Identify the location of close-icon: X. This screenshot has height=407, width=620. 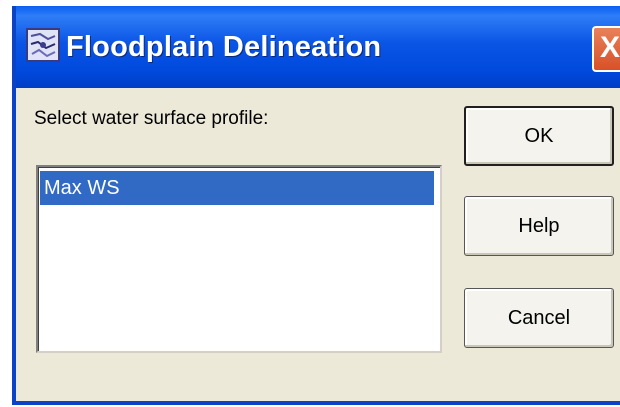
(609, 47).